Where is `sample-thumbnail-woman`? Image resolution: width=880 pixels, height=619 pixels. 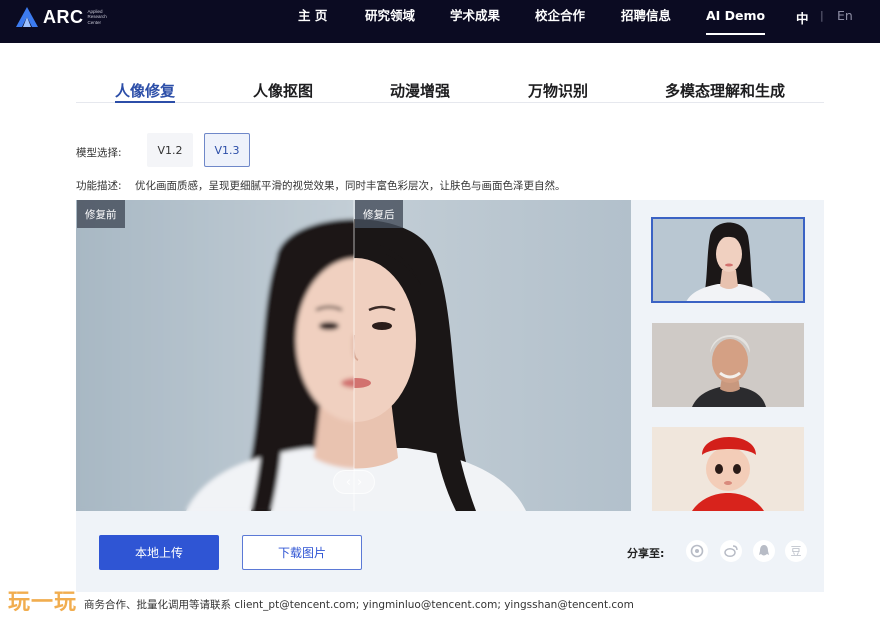 sample-thumbnail-woman is located at coordinates (728, 260).